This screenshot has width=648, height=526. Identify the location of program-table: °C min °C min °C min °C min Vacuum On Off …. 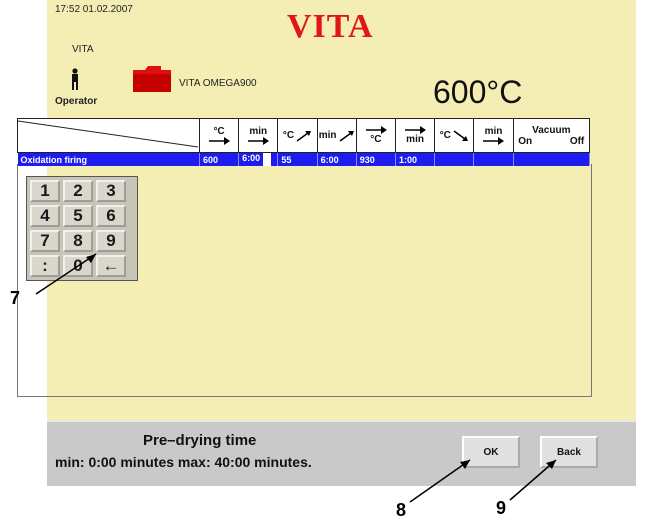
(304, 142).